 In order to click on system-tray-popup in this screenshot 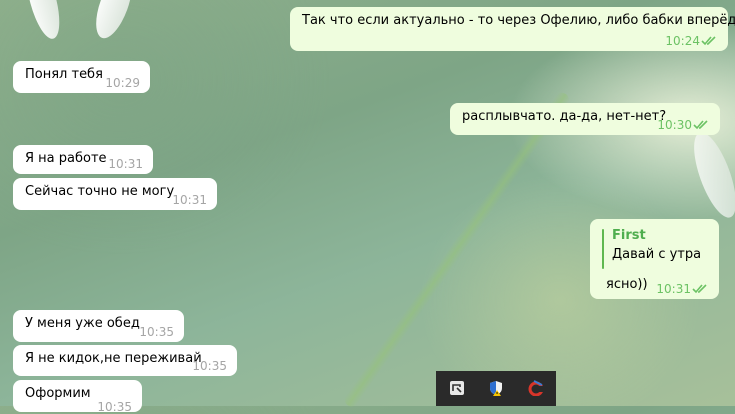, I will do `click(496, 388)`.